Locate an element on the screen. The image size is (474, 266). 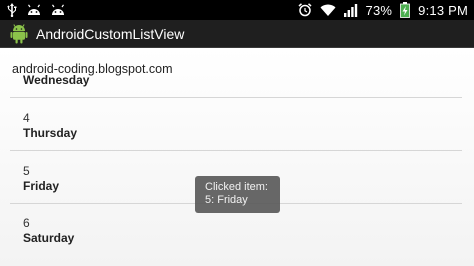
status-bar-left is located at coordinates (36, 10).